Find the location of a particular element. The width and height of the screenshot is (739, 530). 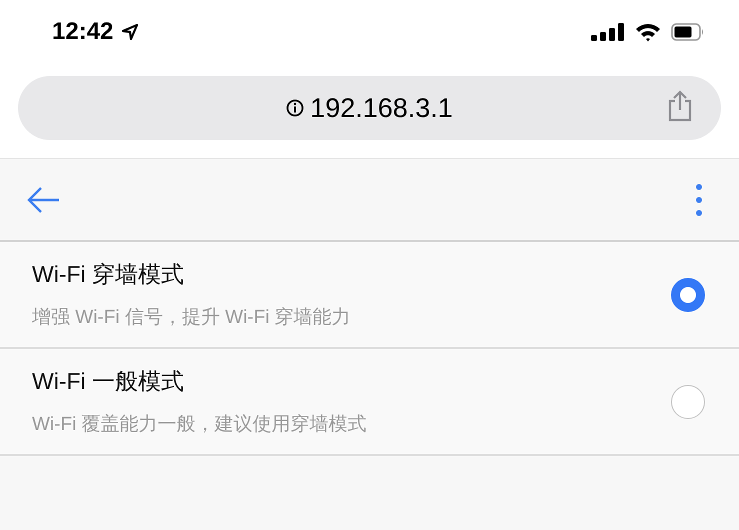

option-description: 增强 Wi-Fi 信号，提升 Wi-Fi 穿墙能力 is located at coordinates (192, 318).